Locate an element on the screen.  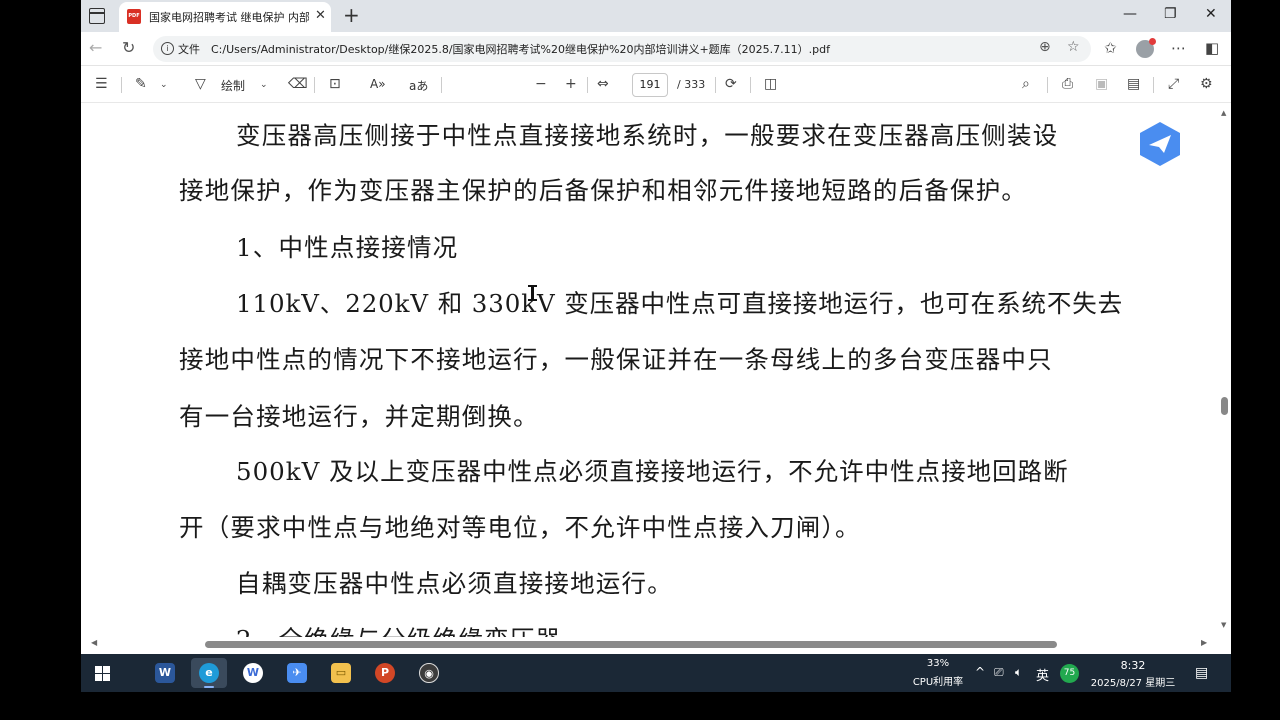
doc-heading: 2、全绝缘与分级绝缘变压器 is located at coordinates (398, 629).